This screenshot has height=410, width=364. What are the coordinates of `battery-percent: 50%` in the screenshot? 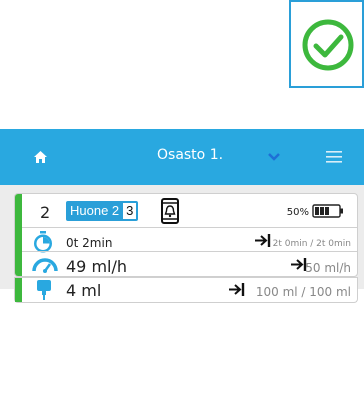 It's located at (297, 212).